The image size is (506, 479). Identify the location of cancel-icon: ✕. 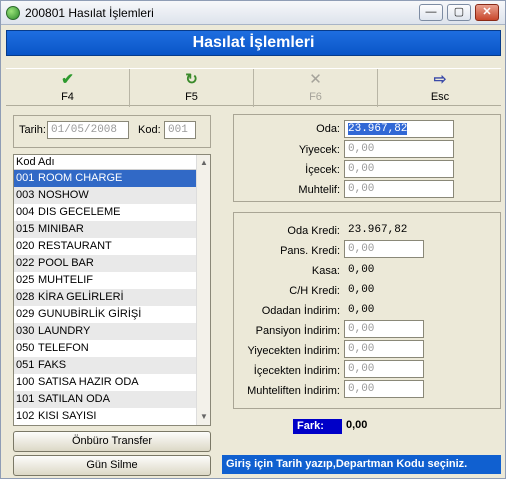
(315, 79).